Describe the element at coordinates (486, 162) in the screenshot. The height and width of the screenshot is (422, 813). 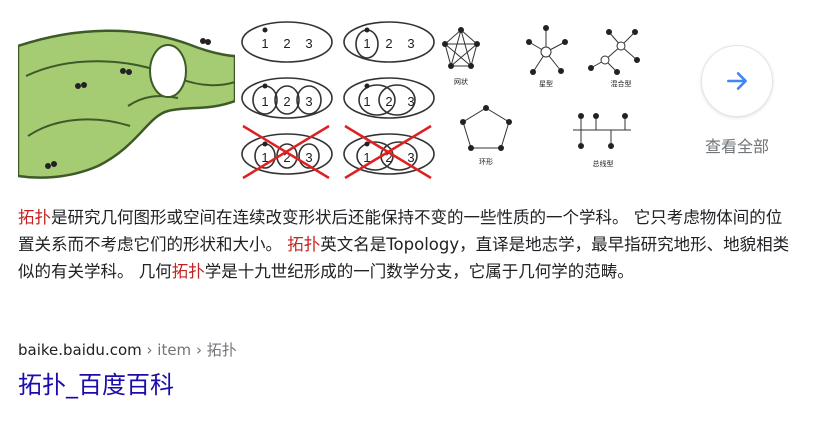
I see `topology-label: 环形` at that location.